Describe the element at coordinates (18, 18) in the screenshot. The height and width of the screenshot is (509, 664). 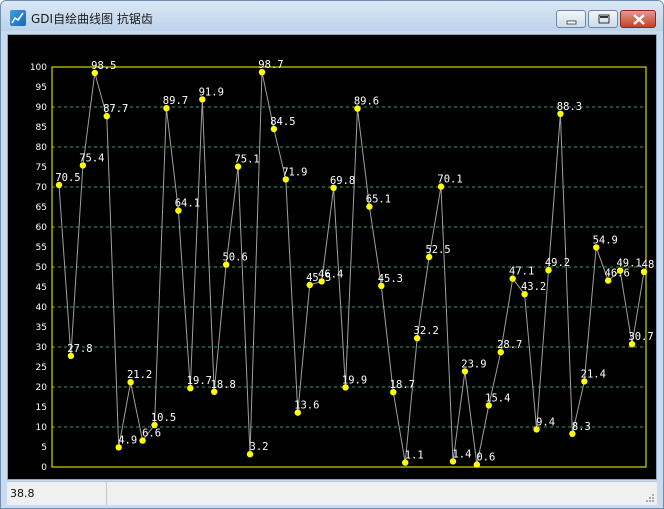
I see `app-chart-icon` at that location.